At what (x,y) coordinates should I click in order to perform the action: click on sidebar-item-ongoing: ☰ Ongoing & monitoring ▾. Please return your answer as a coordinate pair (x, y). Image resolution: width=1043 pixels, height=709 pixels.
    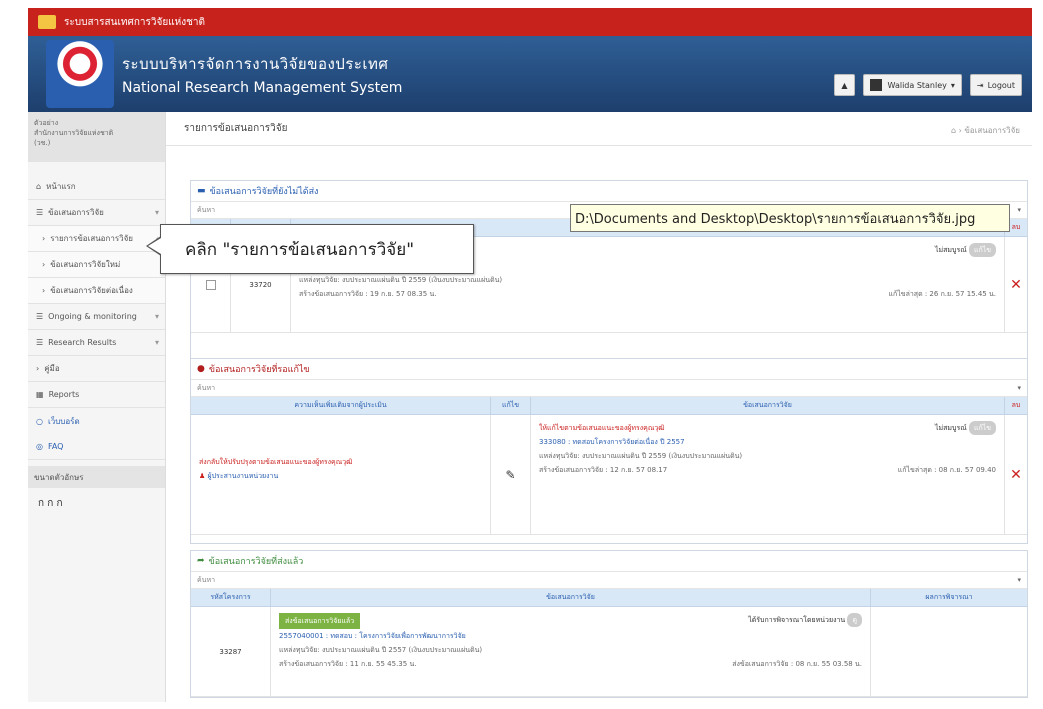
    Looking at the image, I should click on (96, 317).